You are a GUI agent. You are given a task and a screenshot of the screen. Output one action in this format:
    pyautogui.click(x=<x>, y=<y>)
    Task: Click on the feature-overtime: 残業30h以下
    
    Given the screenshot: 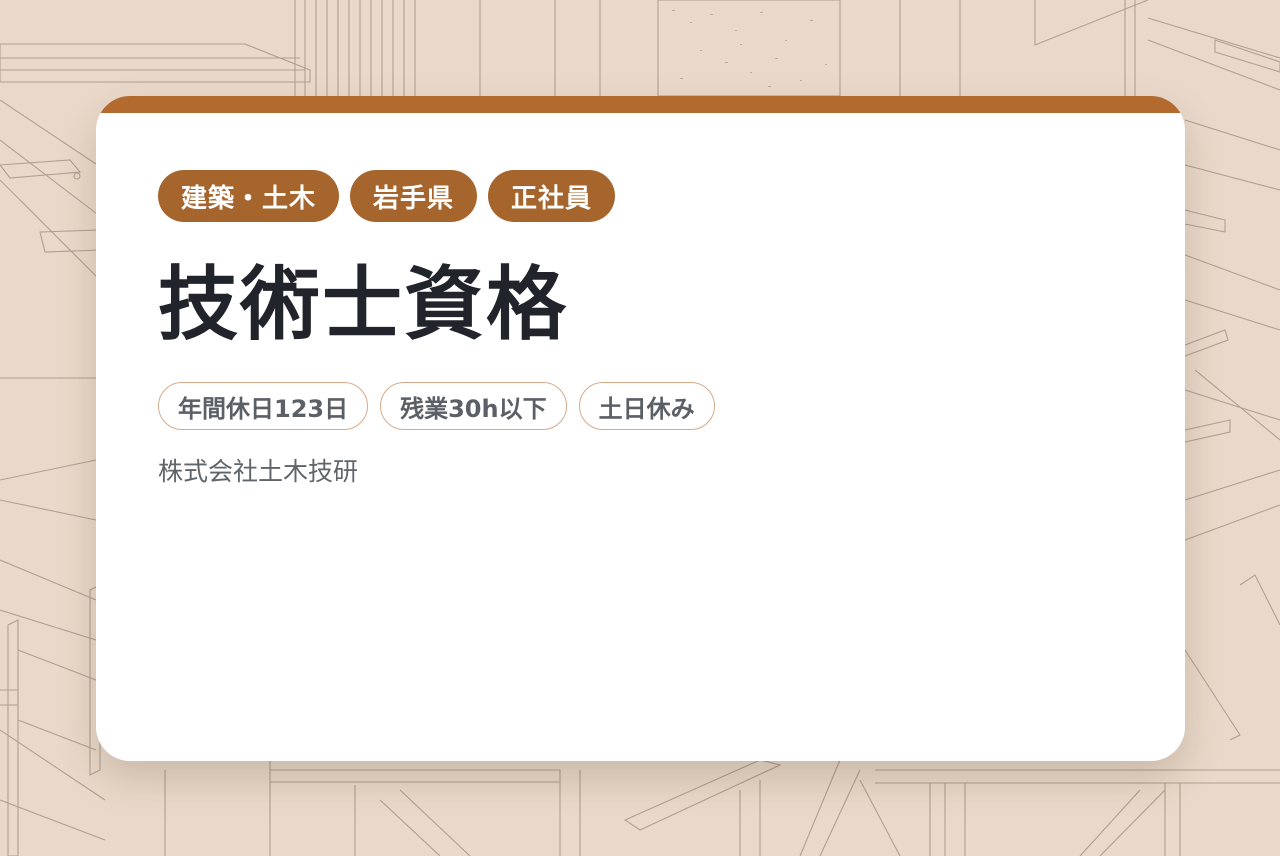 What is the action you would take?
    pyautogui.click(x=473, y=406)
    